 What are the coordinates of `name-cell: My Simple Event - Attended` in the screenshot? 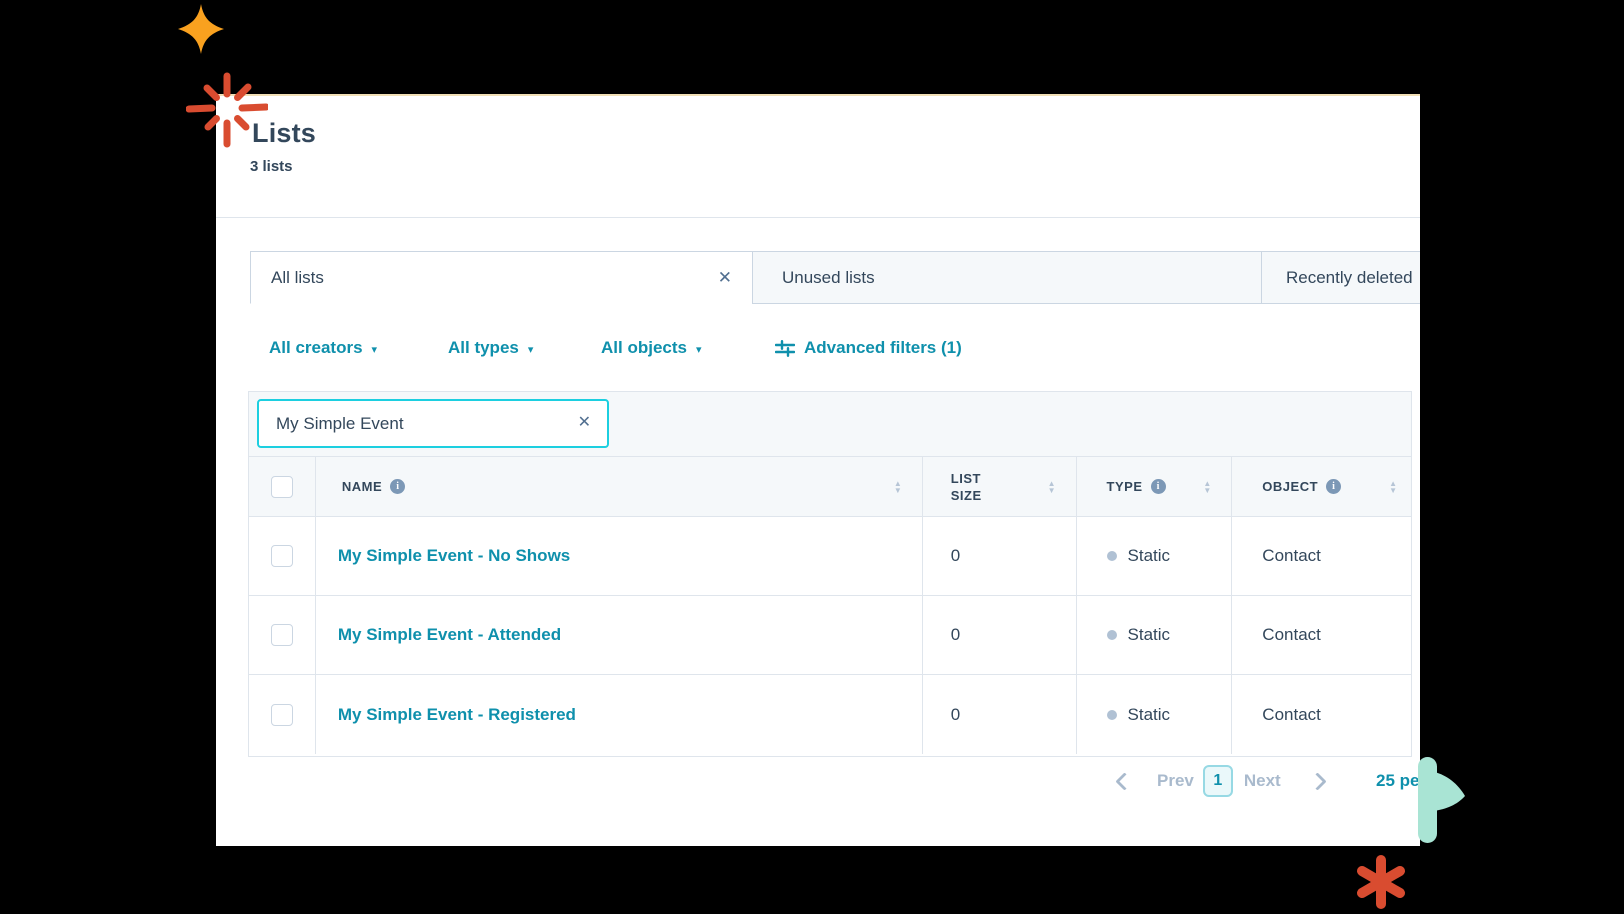 It's located at (619, 635).